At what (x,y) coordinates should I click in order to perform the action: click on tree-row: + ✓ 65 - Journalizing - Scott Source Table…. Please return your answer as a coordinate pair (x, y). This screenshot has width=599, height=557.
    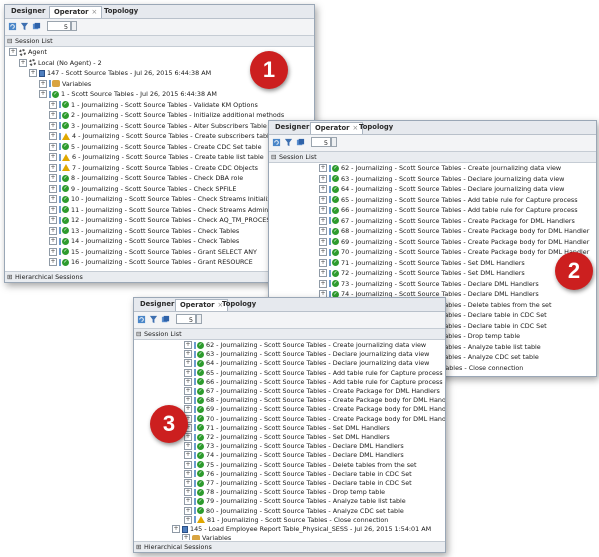
    Looking at the image, I should click on (448, 200).